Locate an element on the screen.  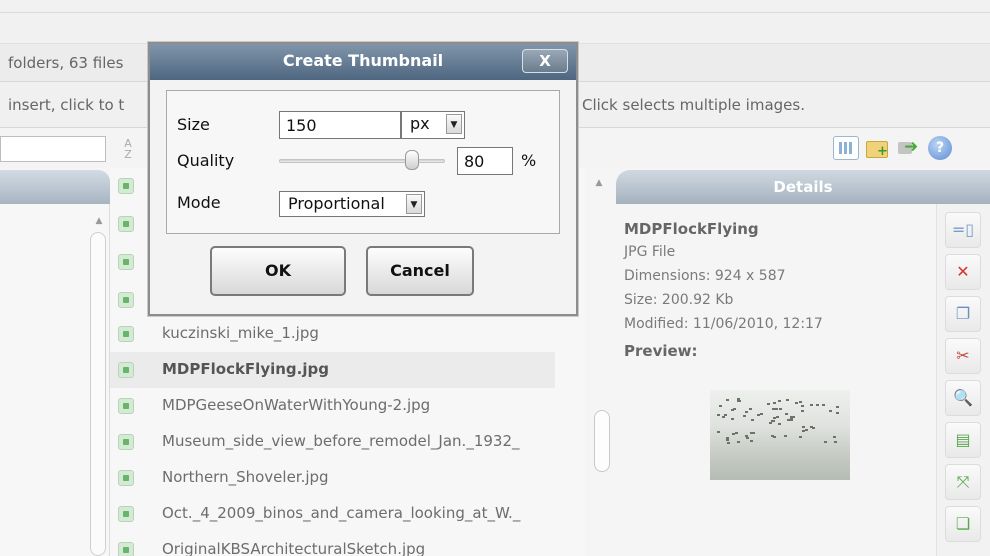
grid-view-icon is located at coordinates (846, 148).